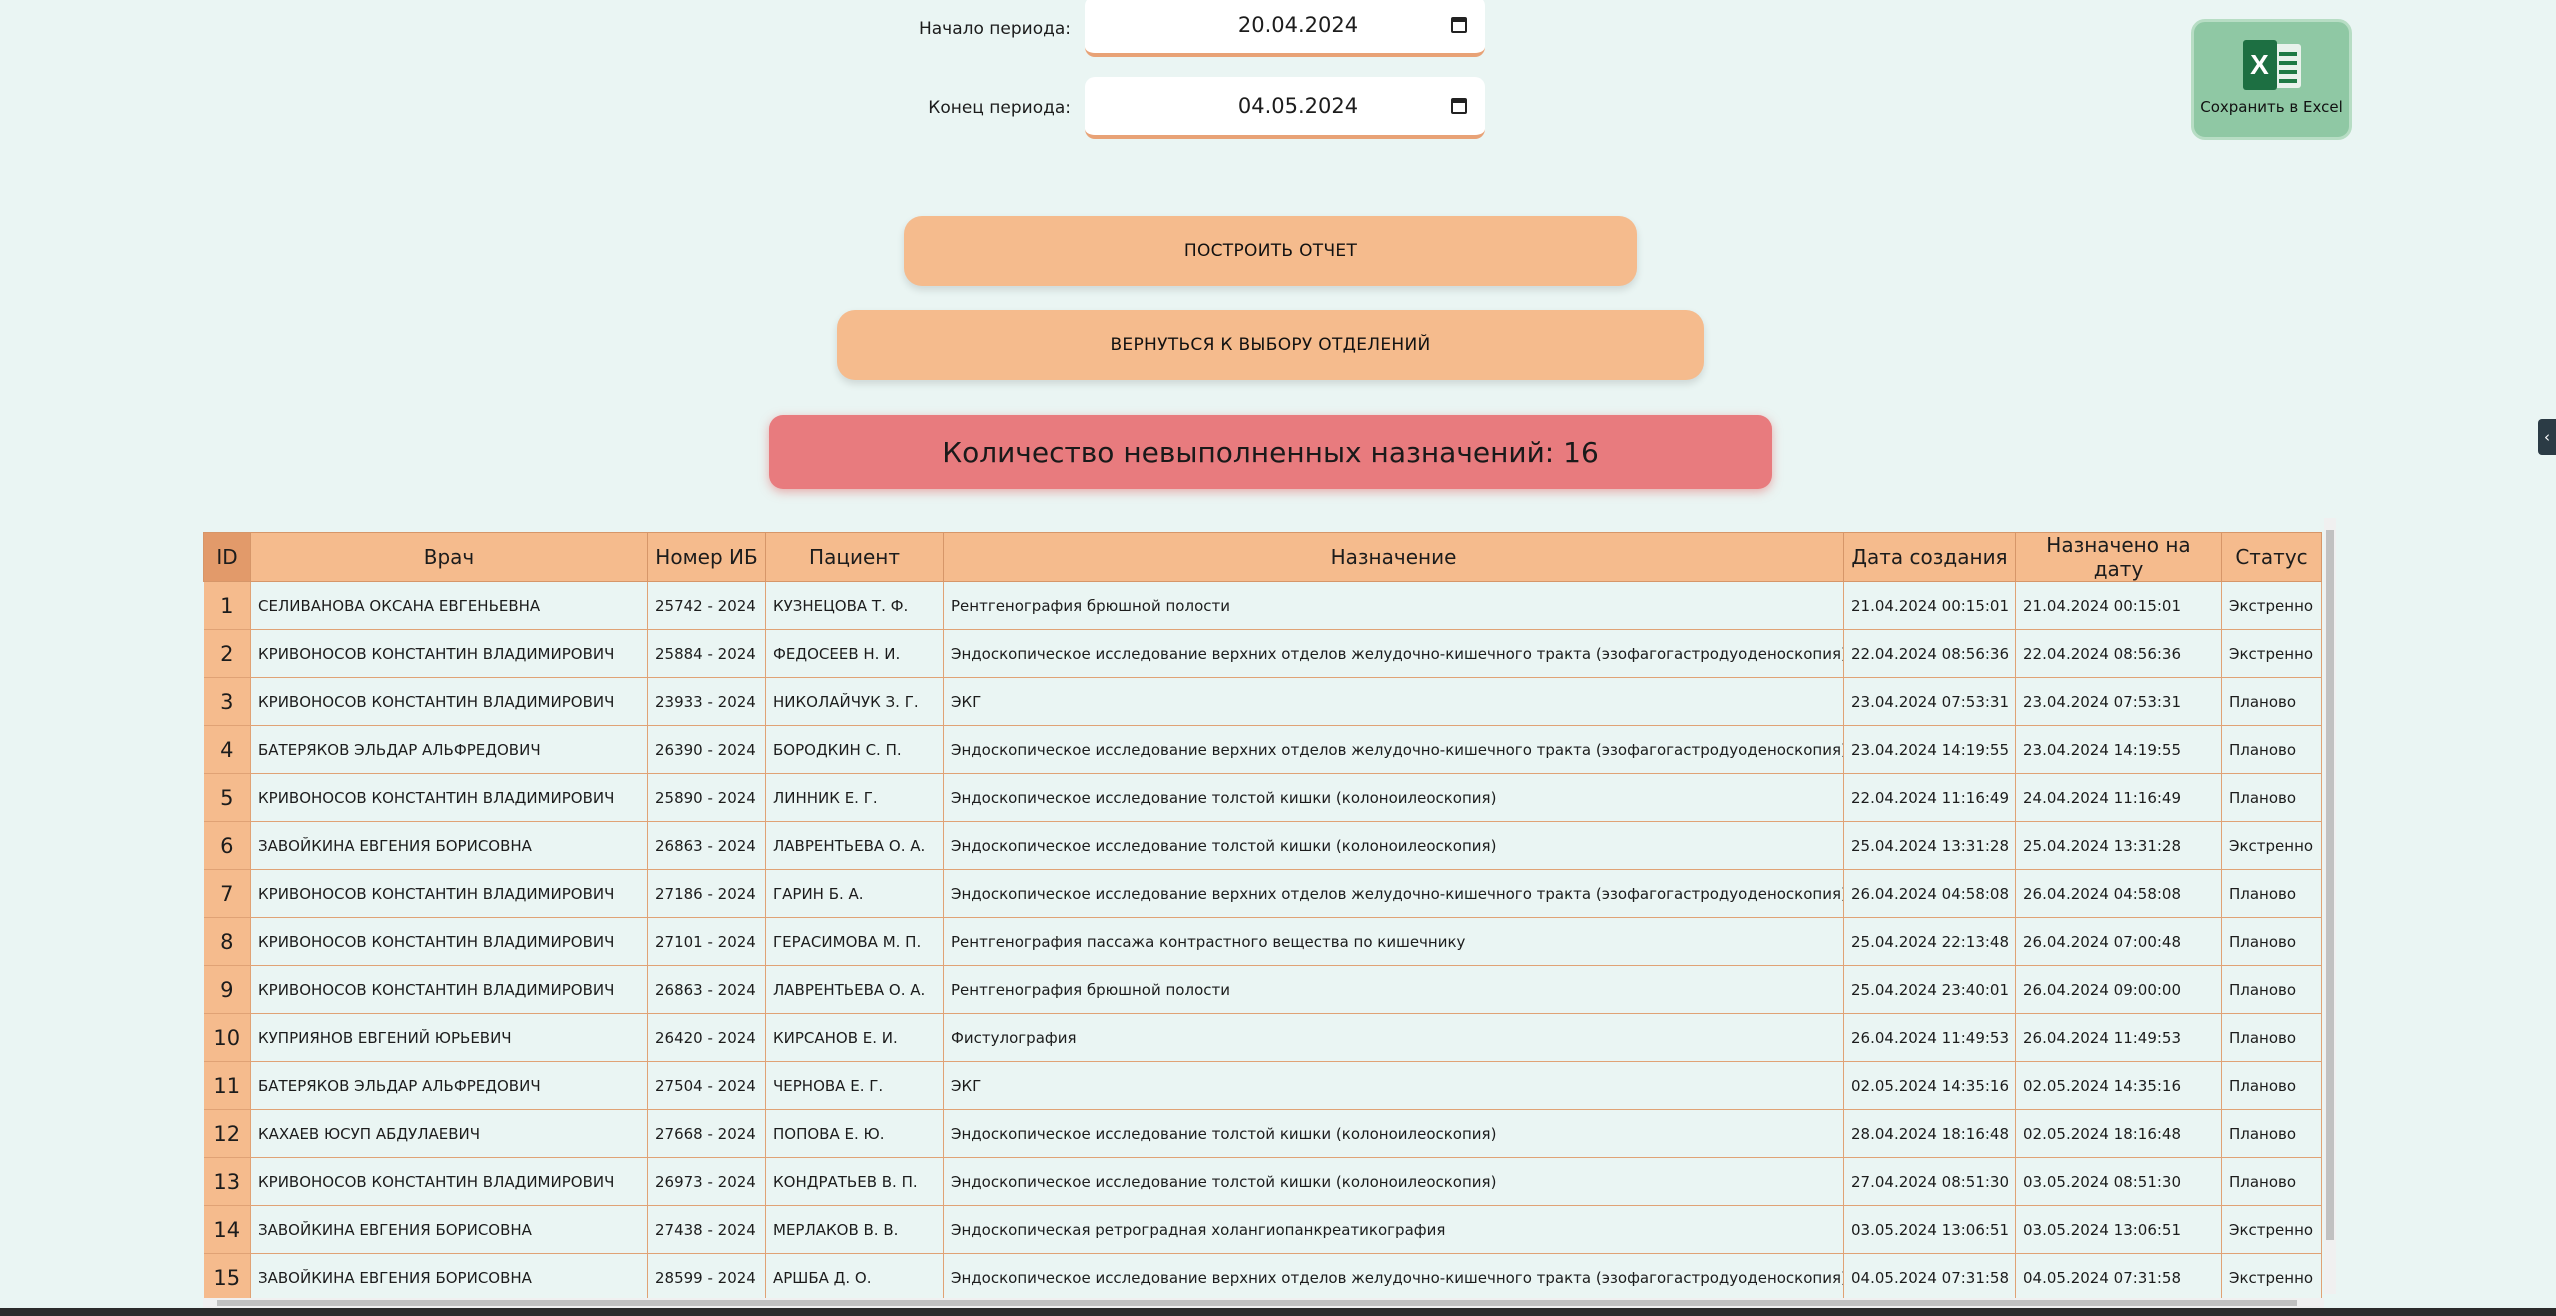  What do you see at coordinates (854, 557) in the screenshot?
I see `column-header-patient: Пациент` at bounding box center [854, 557].